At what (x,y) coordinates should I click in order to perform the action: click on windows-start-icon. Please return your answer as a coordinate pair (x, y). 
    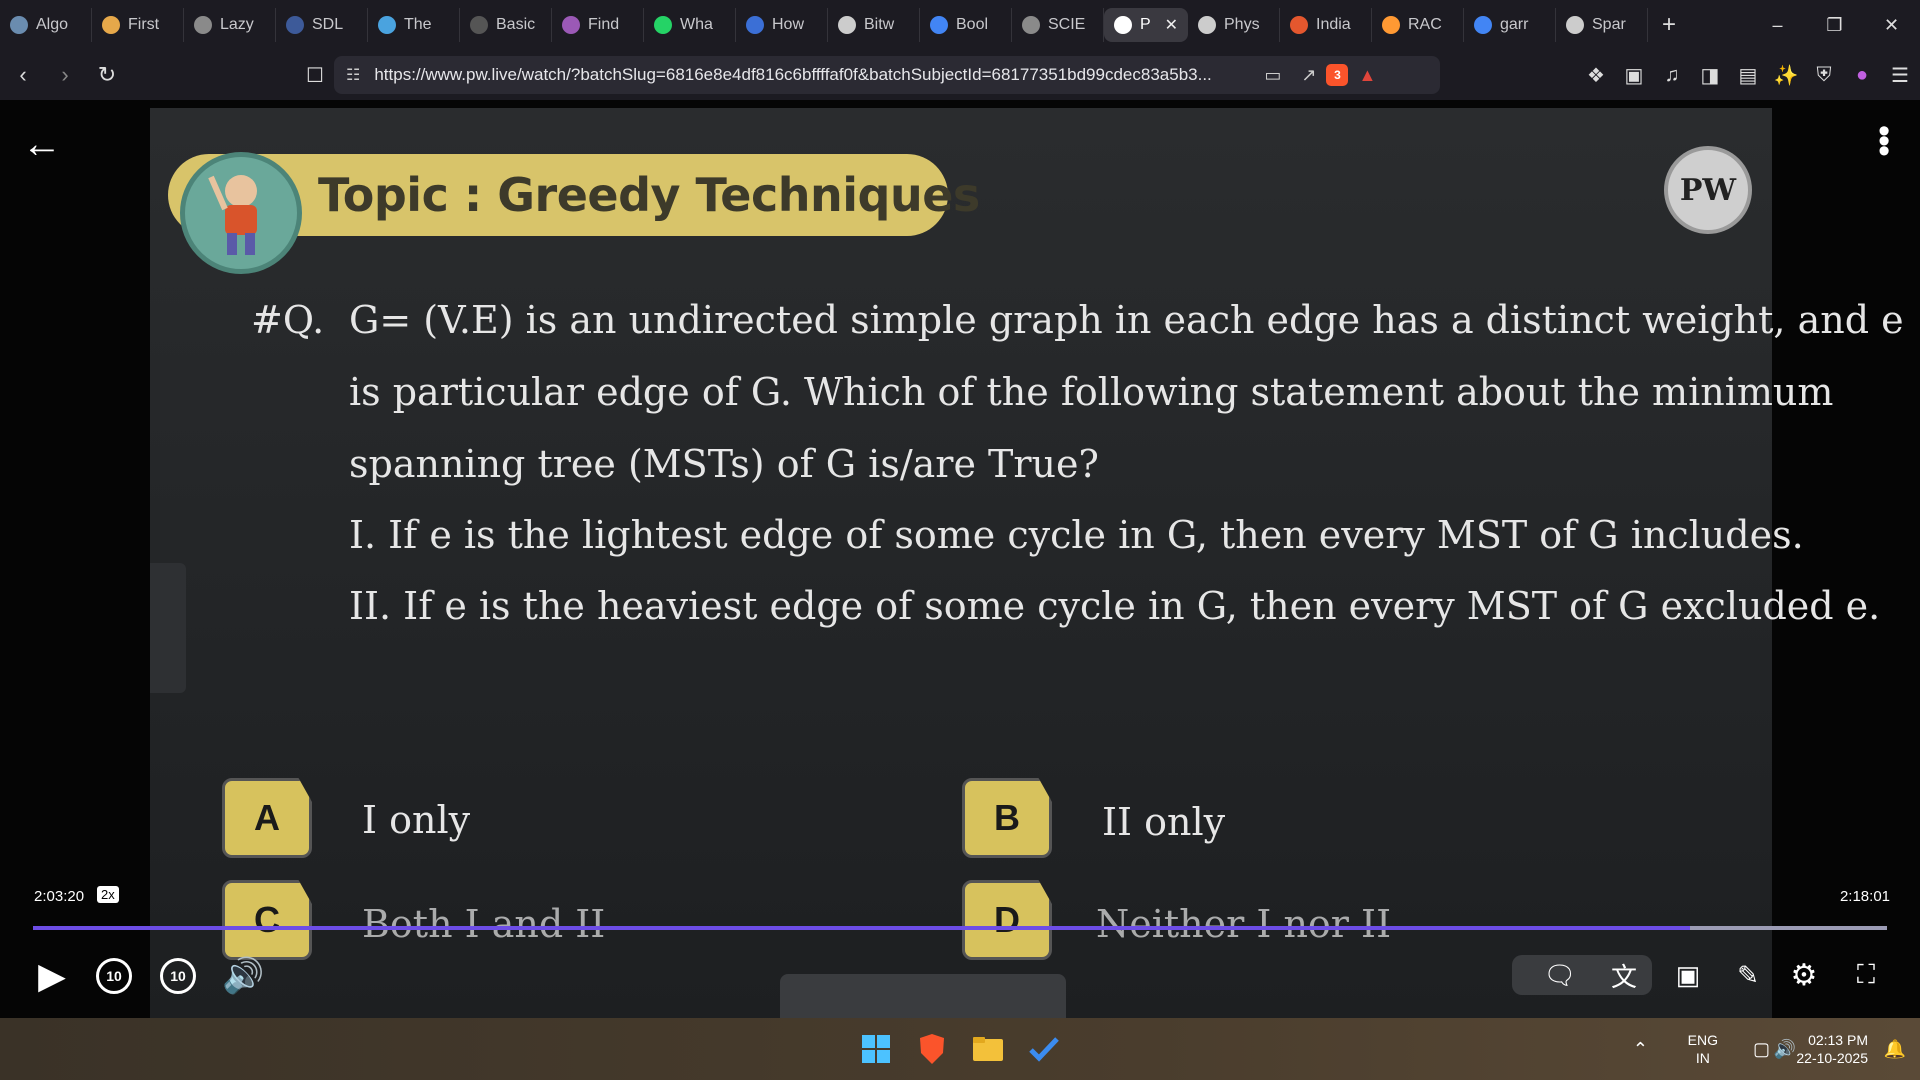
    Looking at the image, I should click on (876, 1049).